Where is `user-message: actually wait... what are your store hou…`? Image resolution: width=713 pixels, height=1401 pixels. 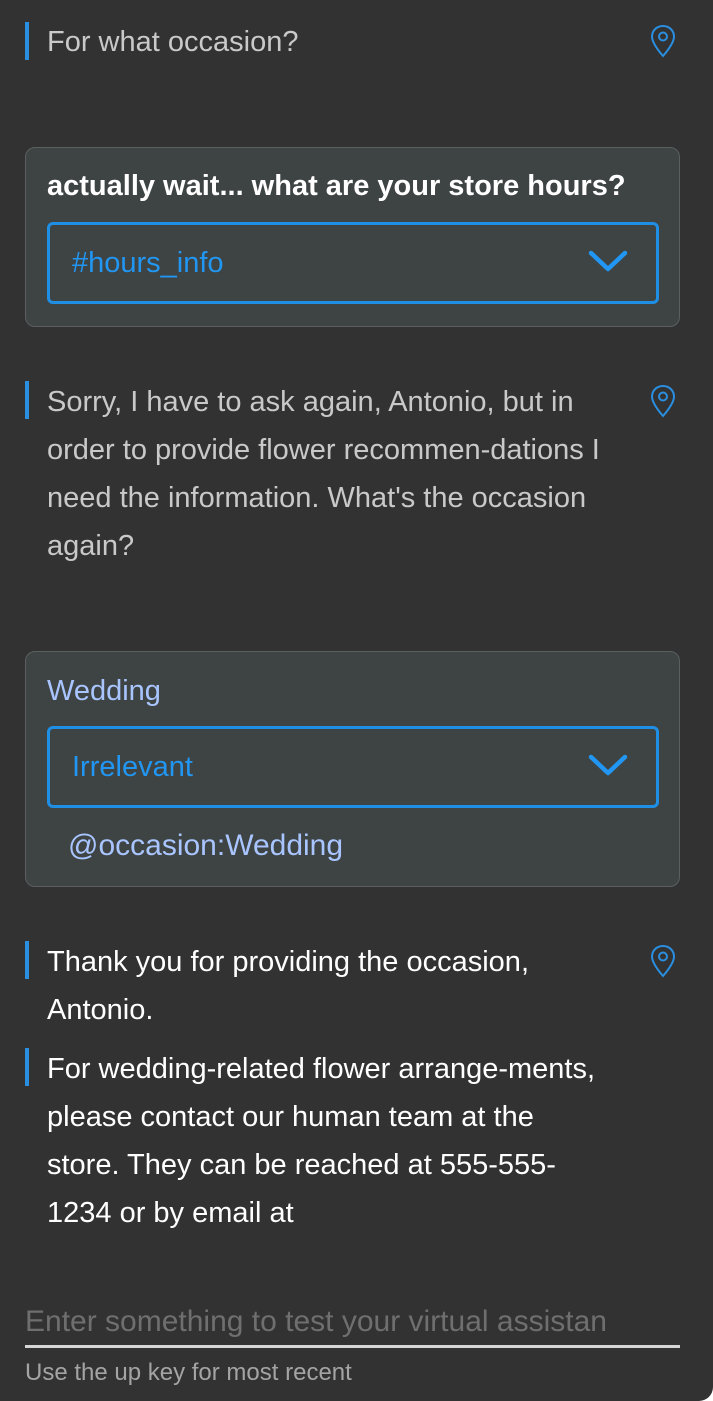
user-message: actually wait... what are your store hou… is located at coordinates (352, 237).